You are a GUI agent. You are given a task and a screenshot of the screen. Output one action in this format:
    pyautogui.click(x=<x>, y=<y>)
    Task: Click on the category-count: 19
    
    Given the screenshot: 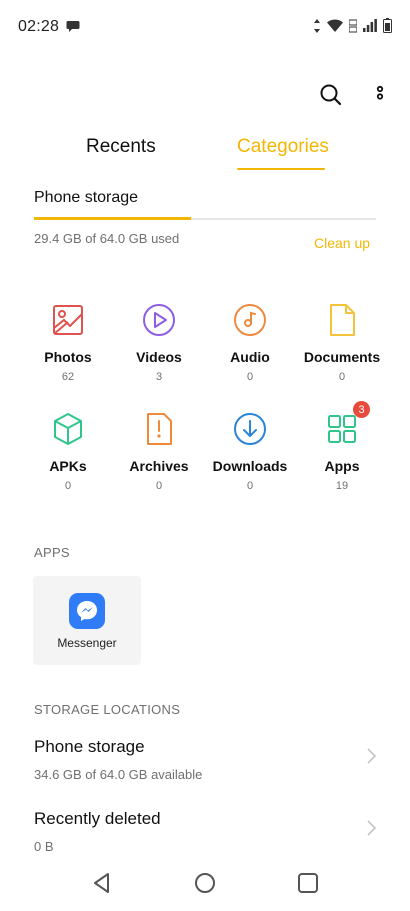 What is the action you would take?
    pyautogui.click(x=342, y=486)
    